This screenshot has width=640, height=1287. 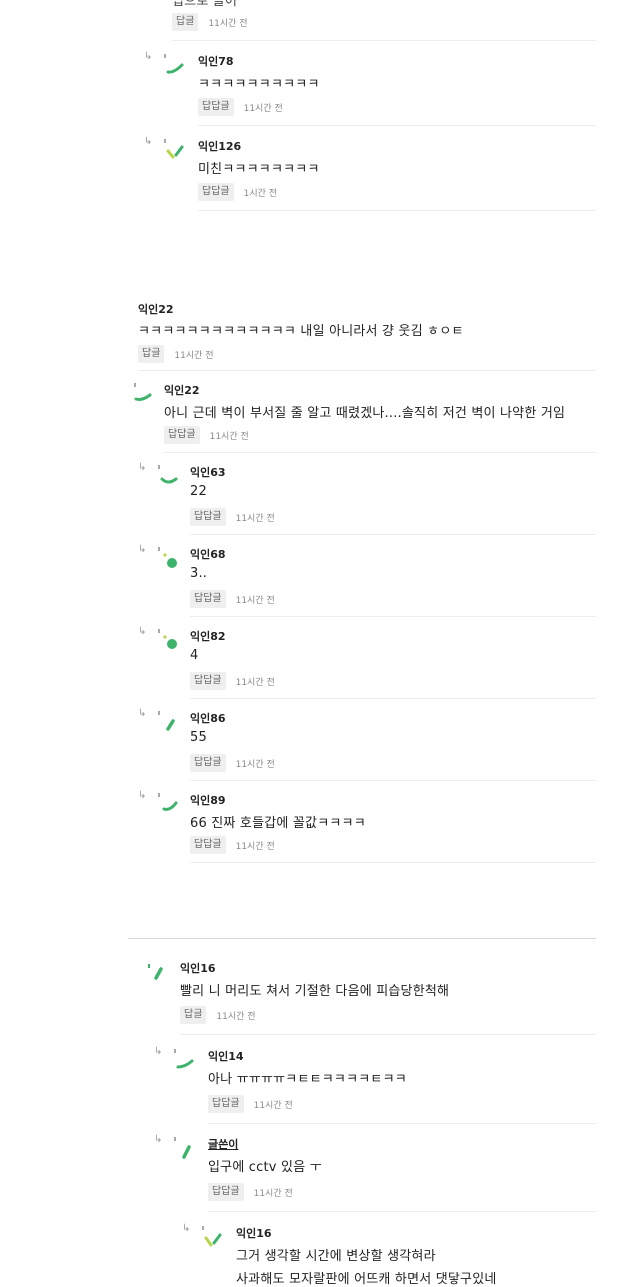 What do you see at coordinates (194, 655) in the screenshot?
I see `comment-text: 4` at bounding box center [194, 655].